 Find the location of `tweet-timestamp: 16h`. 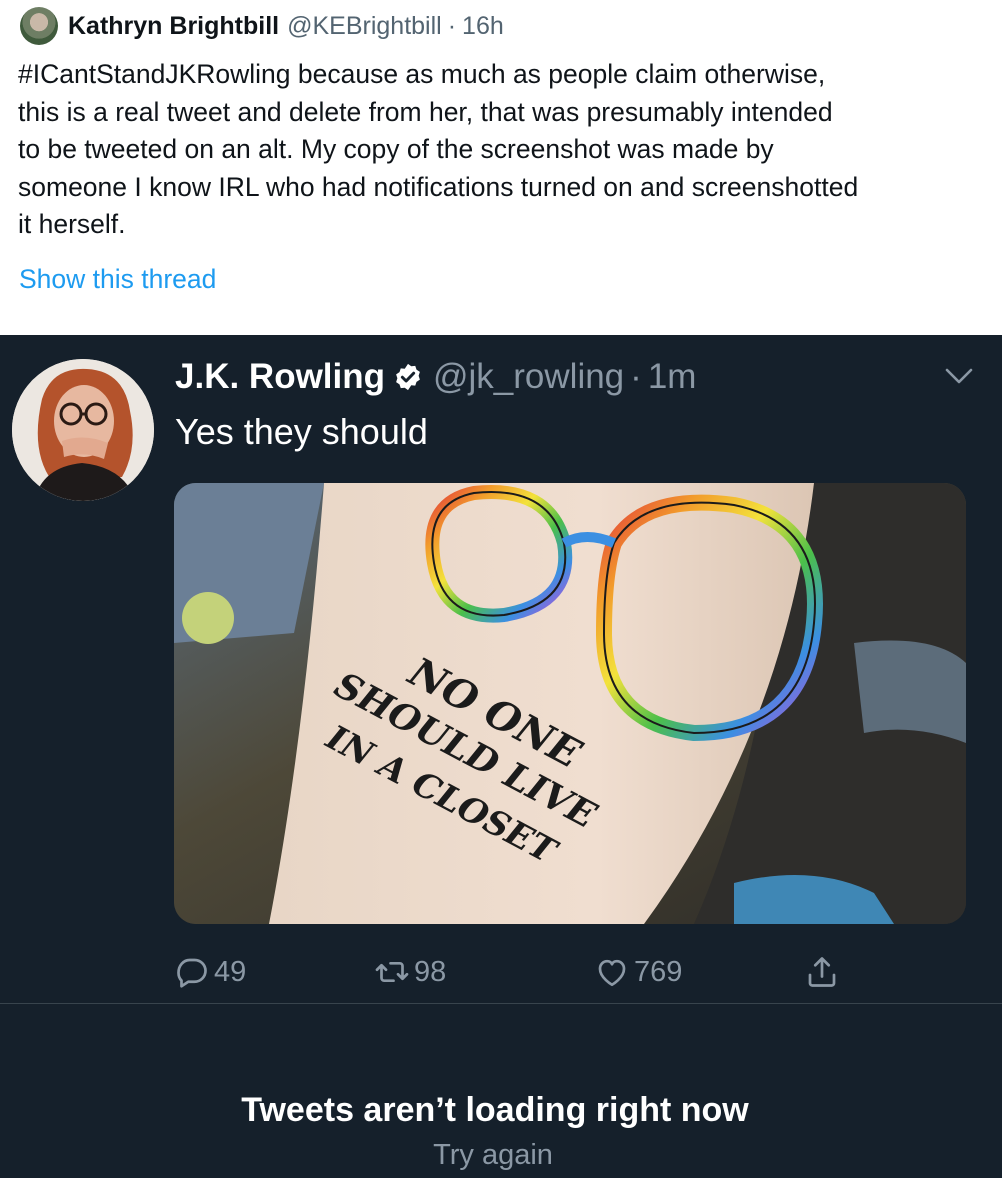

tweet-timestamp: 16h is located at coordinates (483, 26).